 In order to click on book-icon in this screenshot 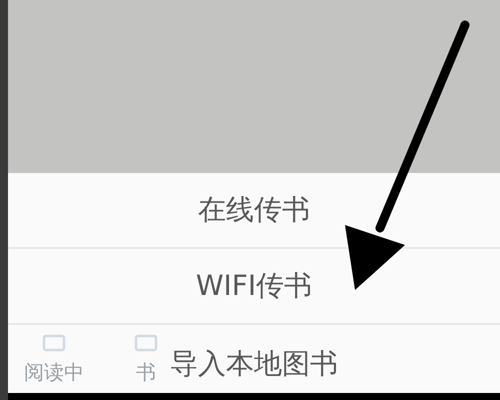, I will do `click(54, 342)`.